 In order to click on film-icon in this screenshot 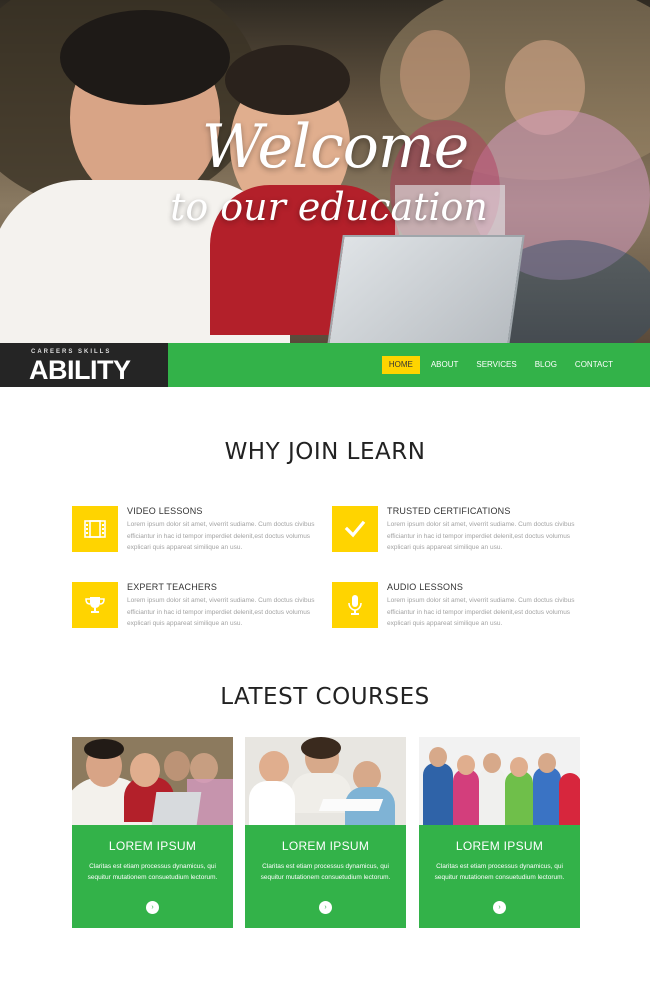, I will do `click(95, 529)`.